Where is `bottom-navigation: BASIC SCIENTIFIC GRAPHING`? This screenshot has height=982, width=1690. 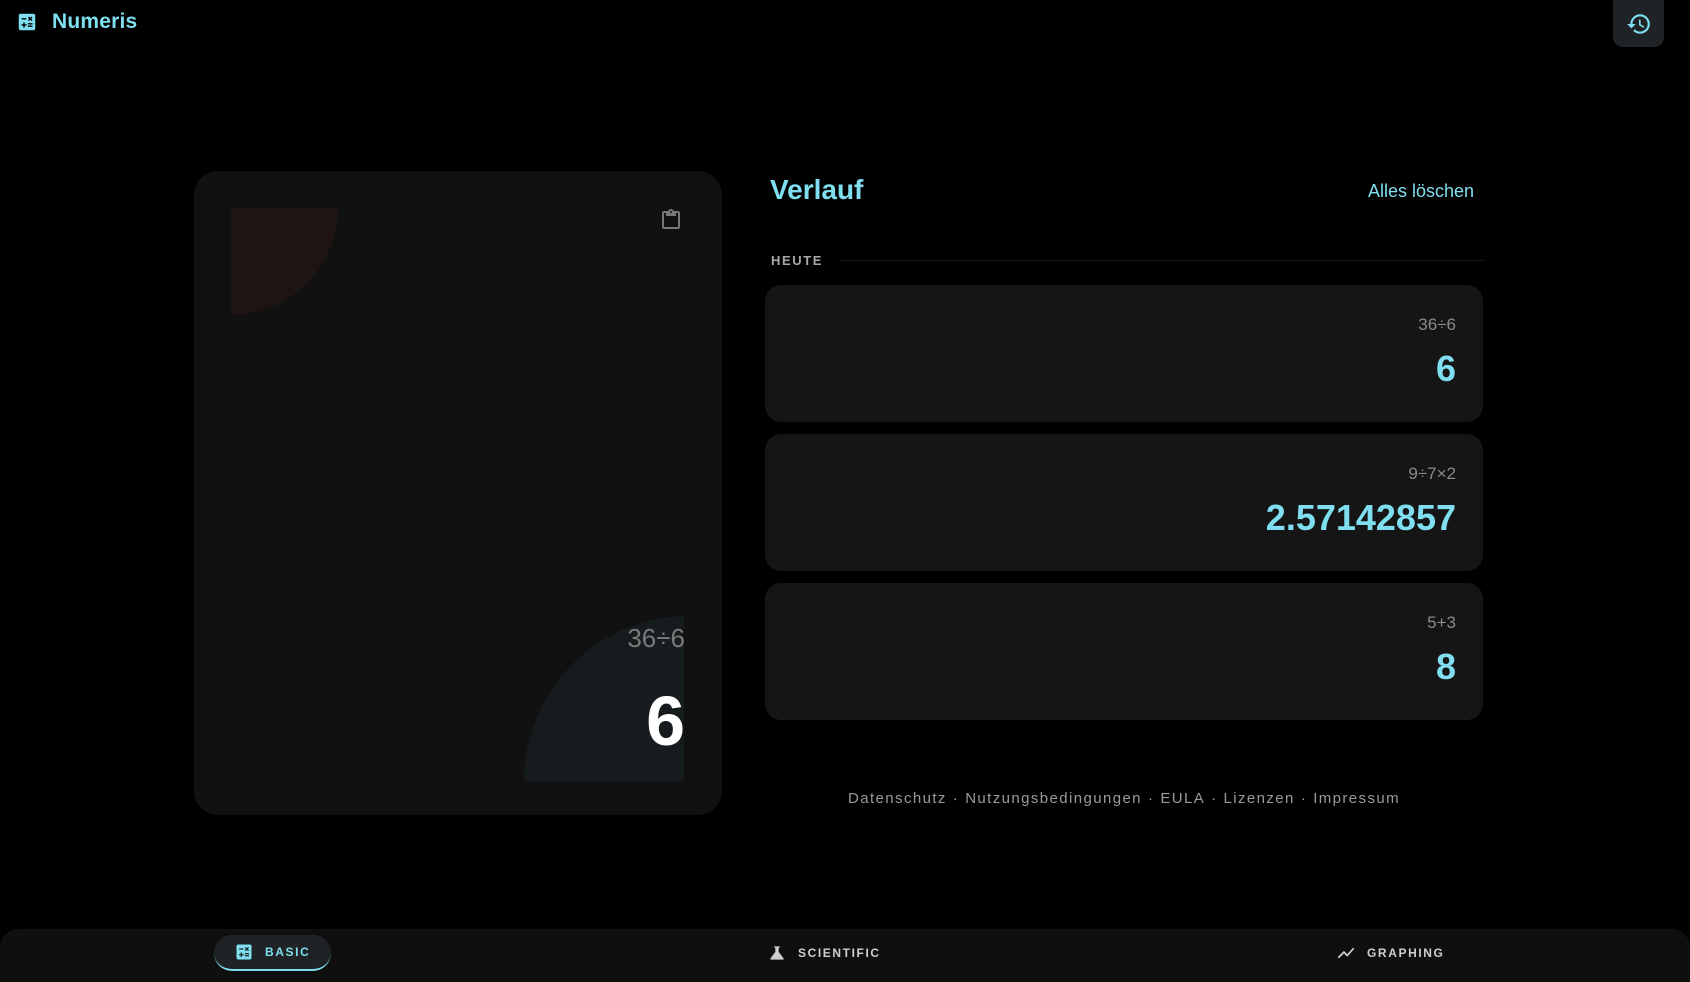 bottom-navigation: BASIC SCIENTIFIC GRAPHING is located at coordinates (845, 955).